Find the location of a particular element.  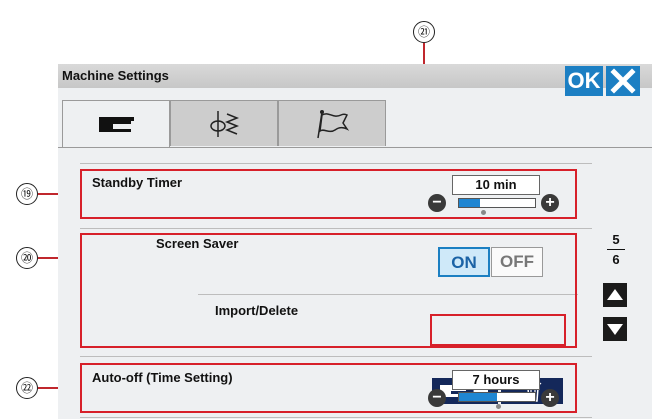

page-title: Machine Settings is located at coordinates (115, 75).